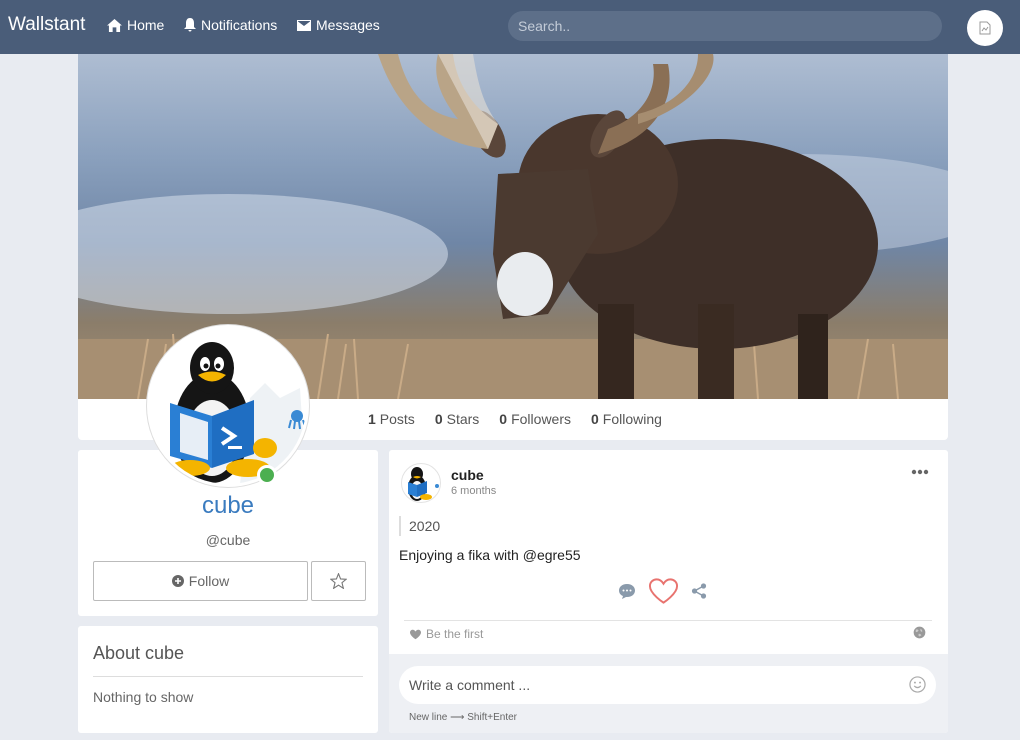  I want to click on post-author-avatar, so click(421, 483).